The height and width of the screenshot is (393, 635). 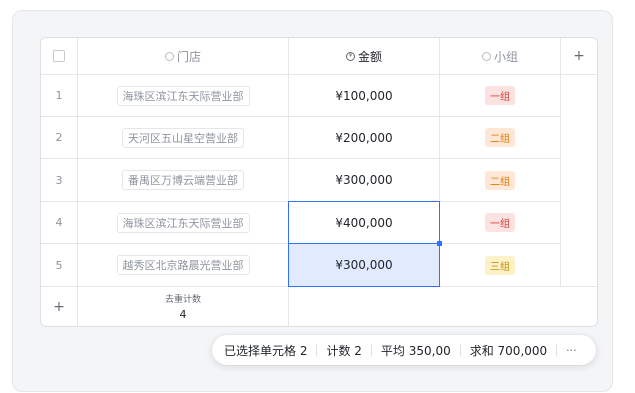 I want to click on footer-stat-store: 去重计数 4, so click(x=183, y=306).